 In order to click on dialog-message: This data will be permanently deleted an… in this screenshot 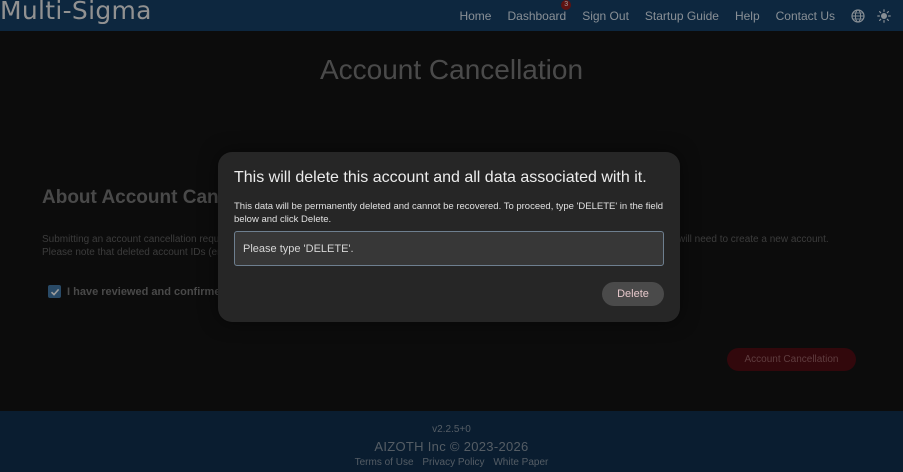, I will do `click(449, 213)`.